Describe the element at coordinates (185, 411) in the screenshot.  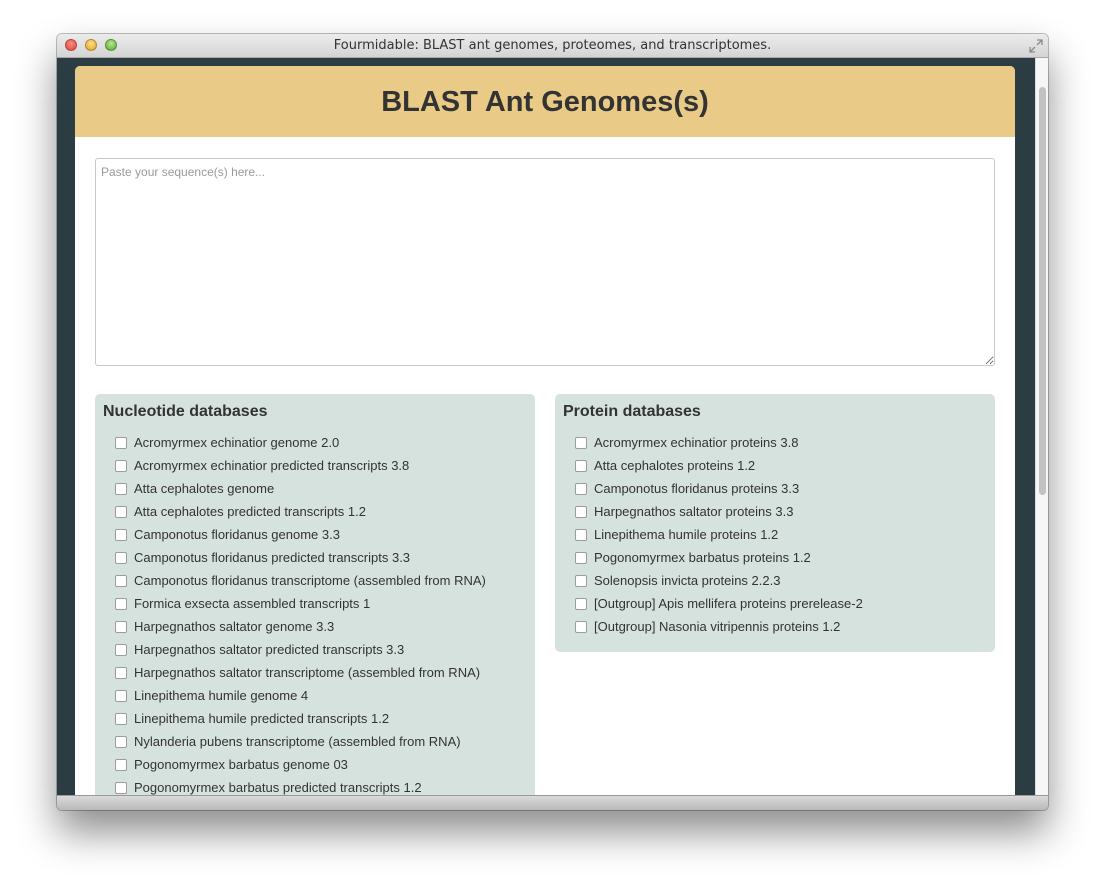
I see `nucleotide-databases-title: Nucleotide databases` at that location.